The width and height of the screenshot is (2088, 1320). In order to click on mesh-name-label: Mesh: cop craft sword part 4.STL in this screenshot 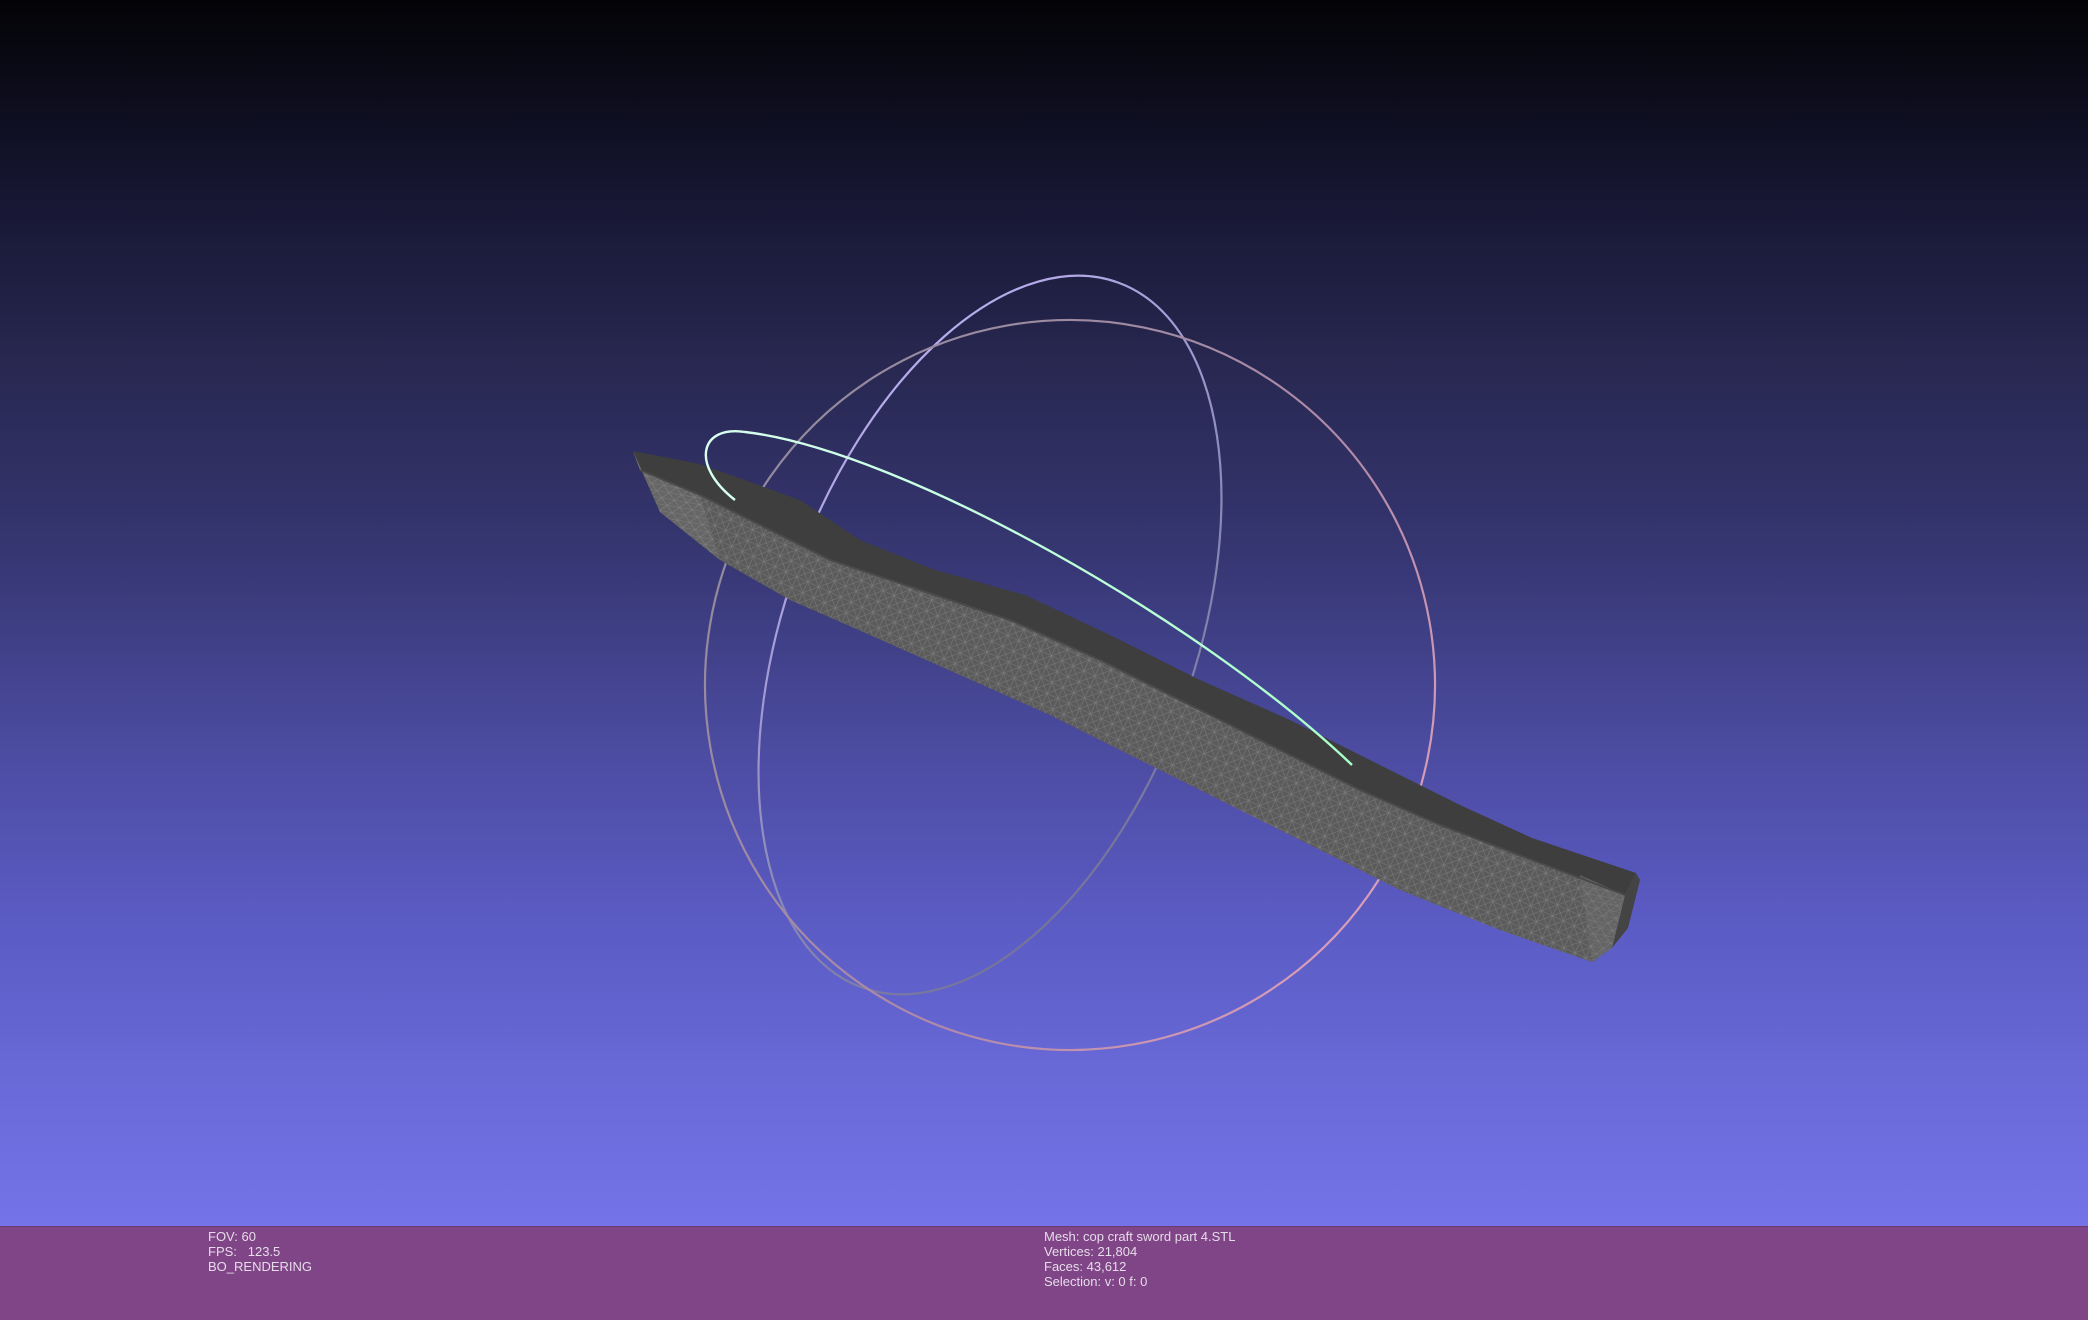, I will do `click(1140, 1236)`.